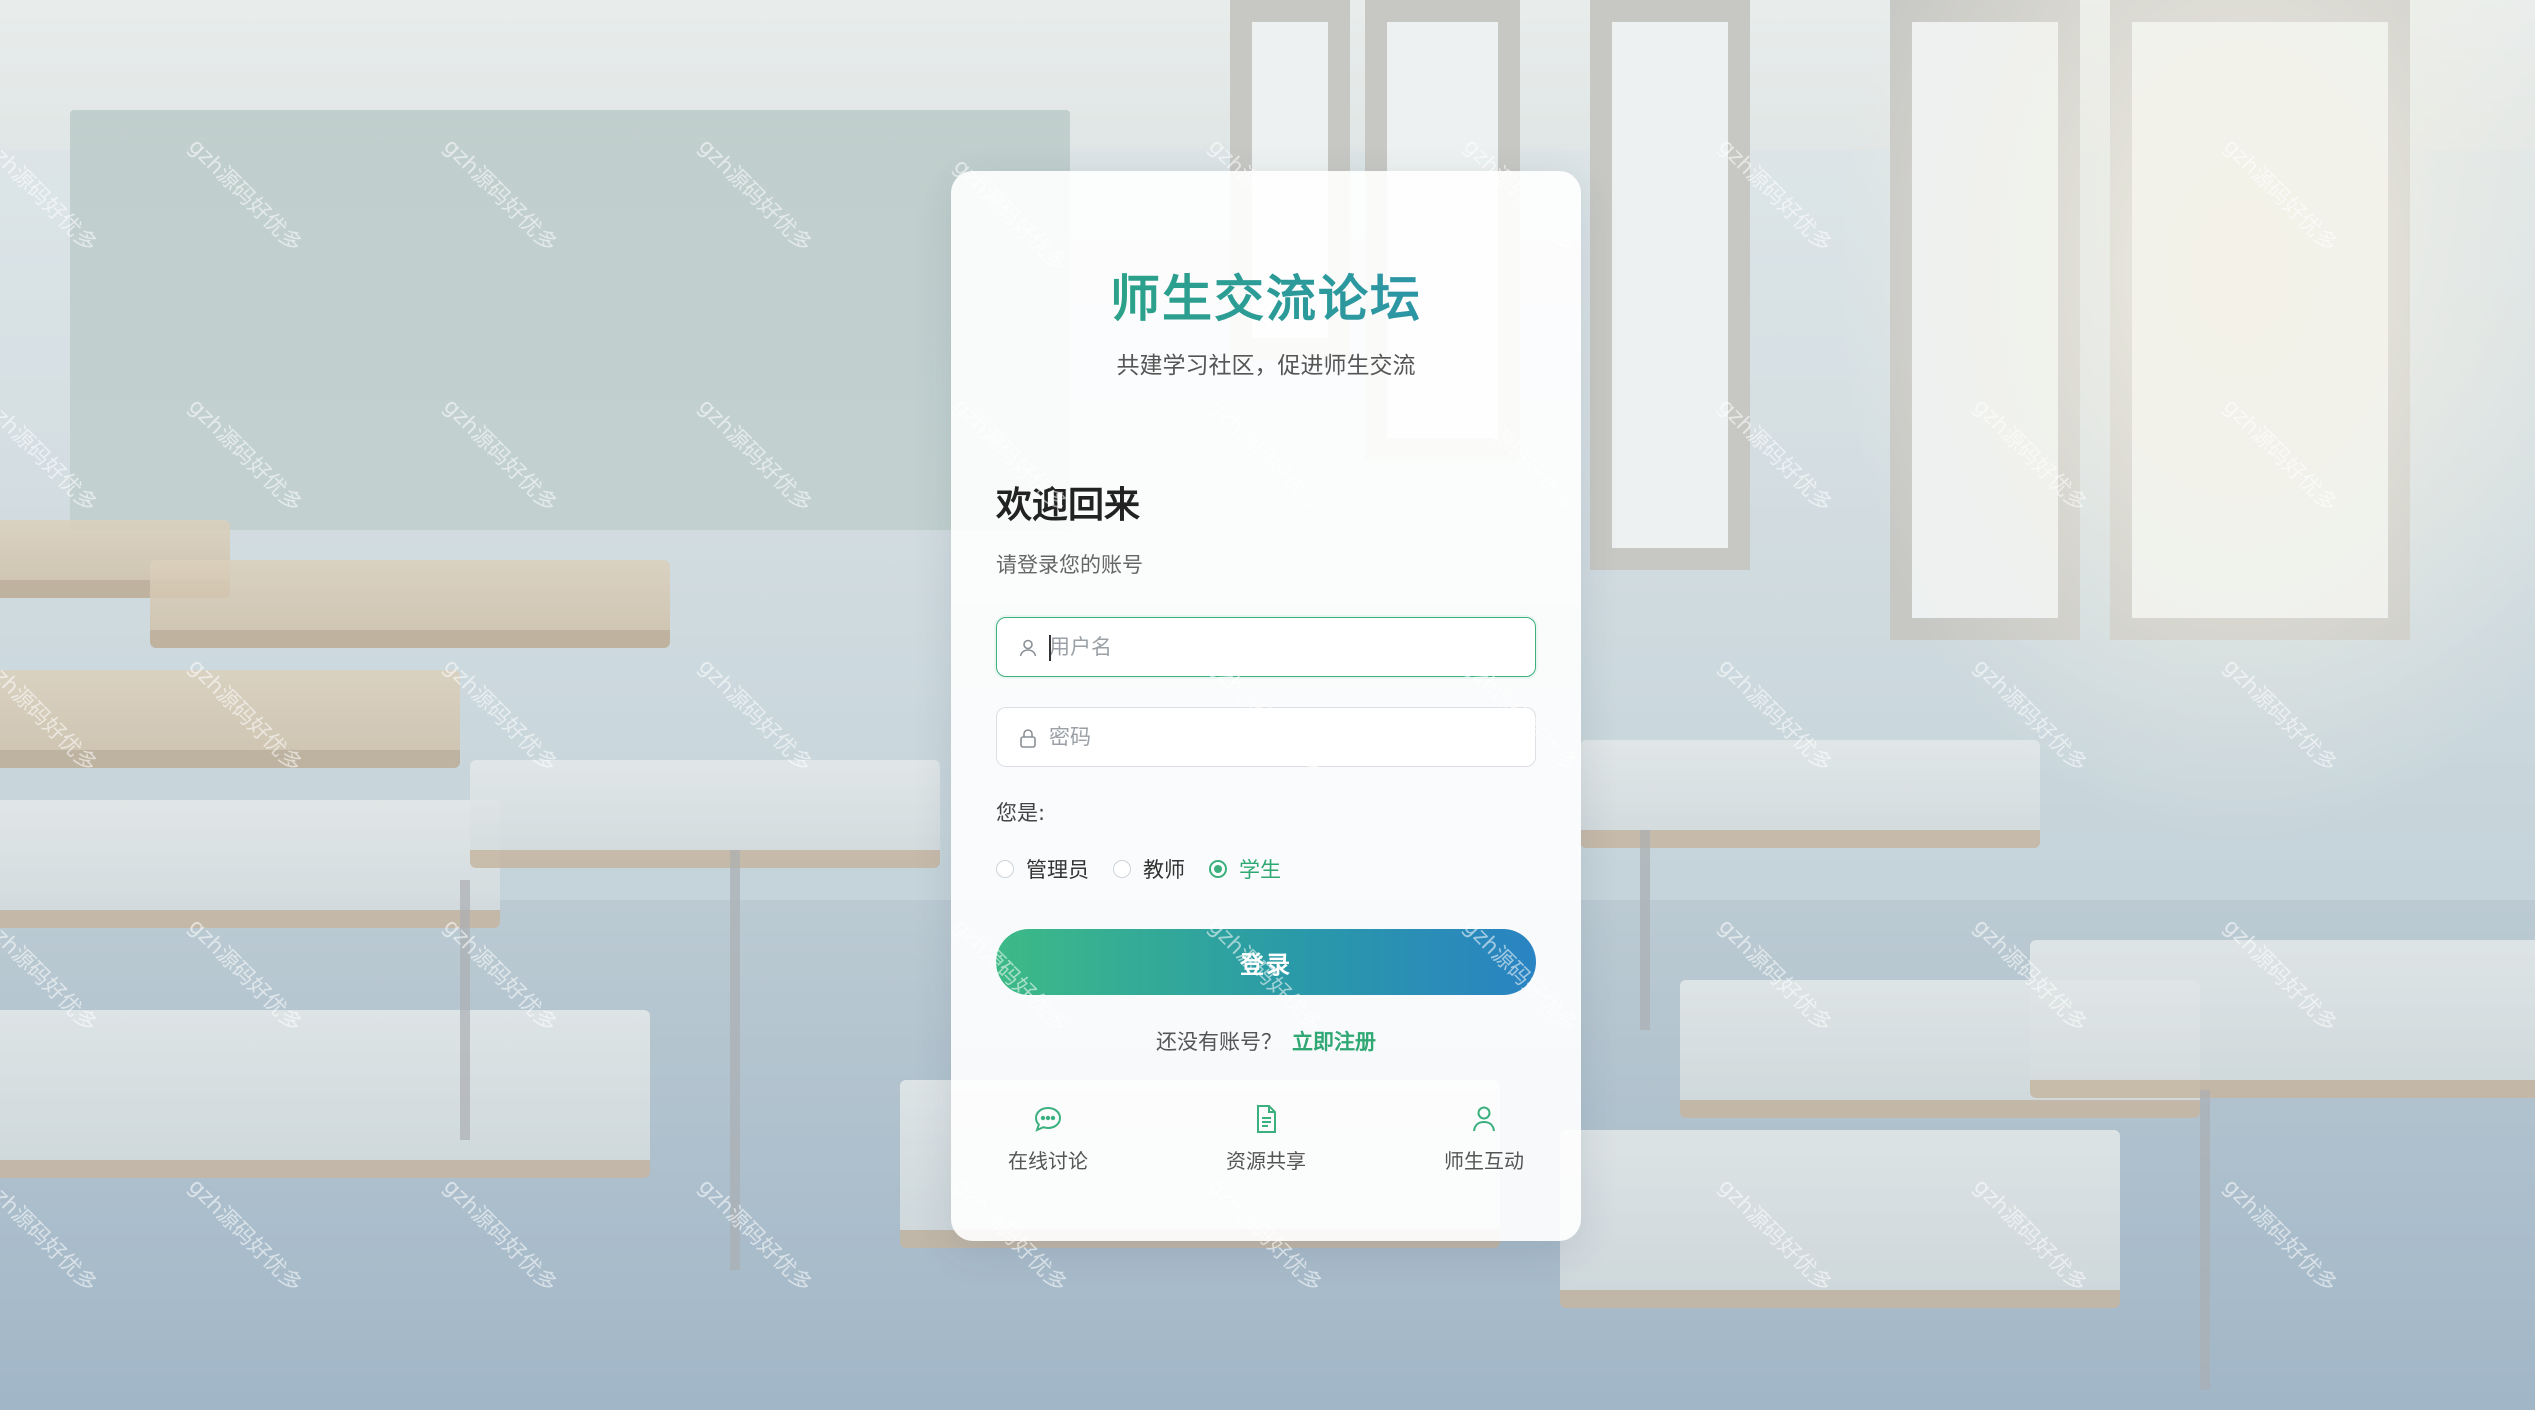  Describe the element at coordinates (1048, 1161) in the screenshot. I see `feature-label: 在线讨论` at that location.